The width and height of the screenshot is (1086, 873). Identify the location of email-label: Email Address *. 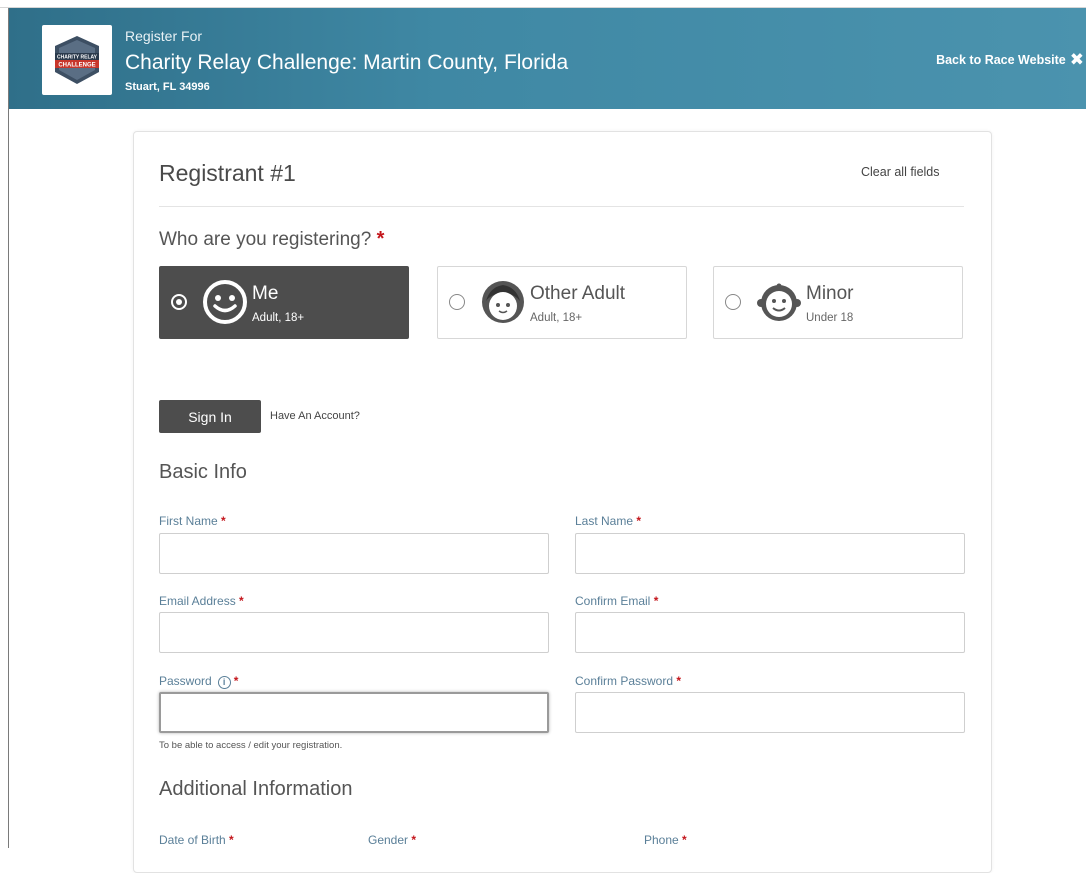
(201, 601).